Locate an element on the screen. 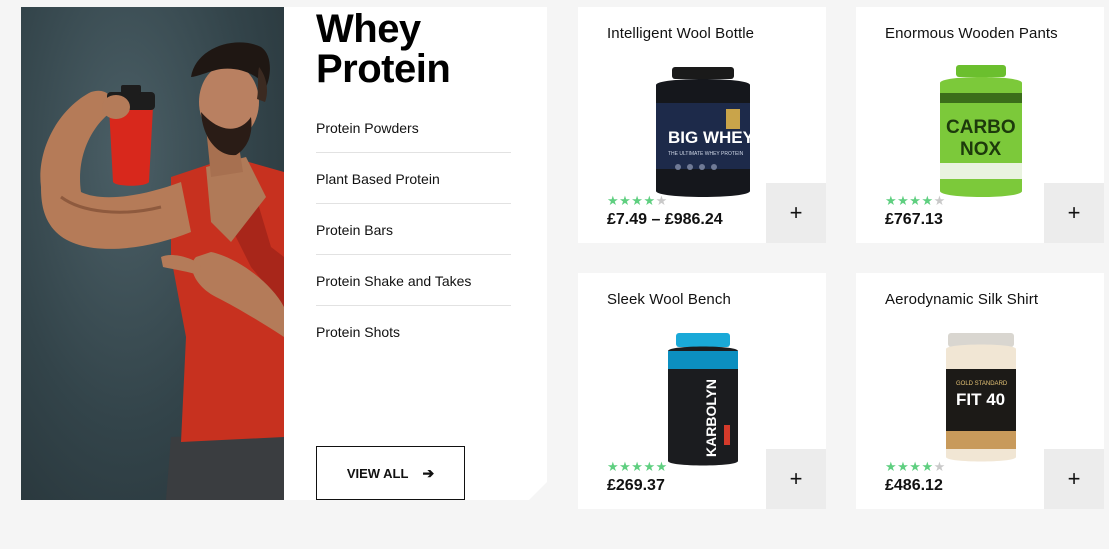 This screenshot has height=549, width=1109. product-image-big-whey-tub: BIG WHEY THE ULTIMATE WHEY PROTEIN is located at coordinates (703, 133).